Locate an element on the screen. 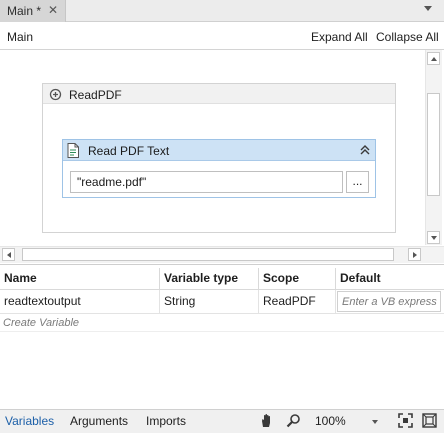 This screenshot has height=433, width=444. zoom-level-select: 100% is located at coordinates (330, 421).